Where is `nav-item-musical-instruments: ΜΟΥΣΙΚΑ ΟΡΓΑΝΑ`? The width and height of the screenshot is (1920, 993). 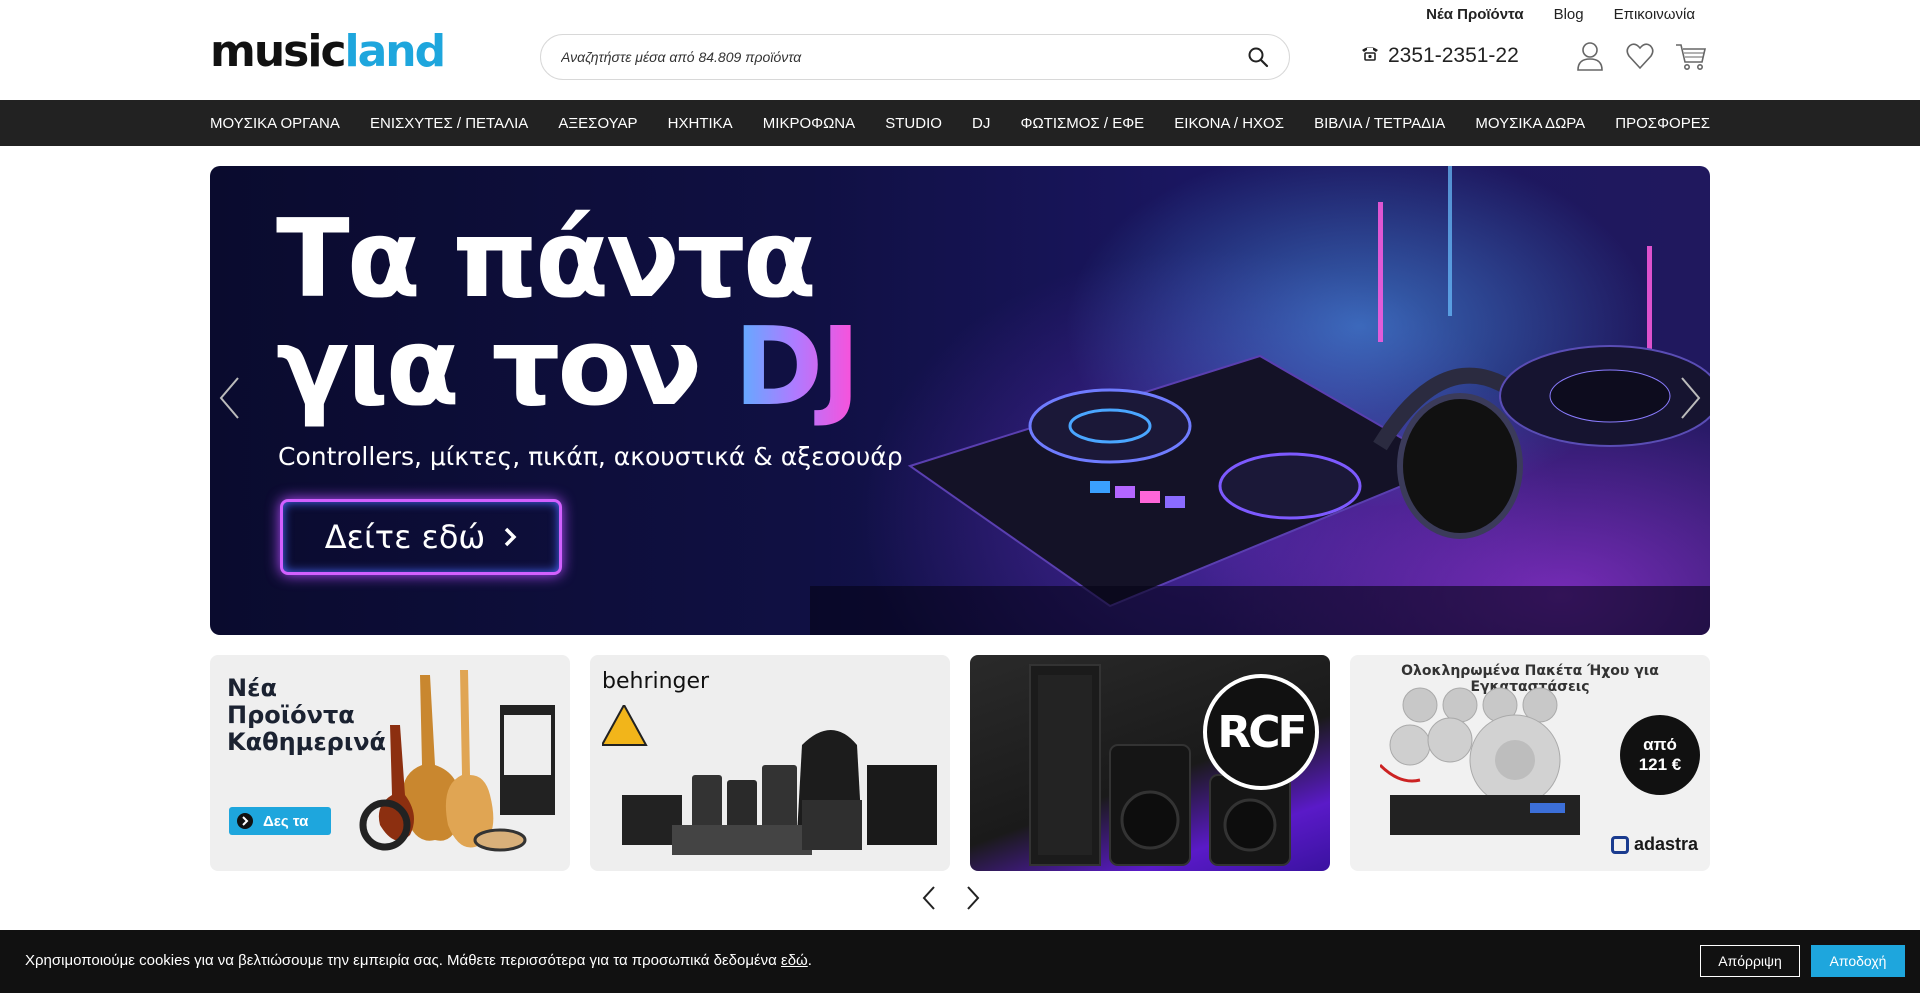 nav-item-musical-instruments: ΜΟΥΣΙΚΑ ΟΡΓΑΝΑ is located at coordinates (275, 123).